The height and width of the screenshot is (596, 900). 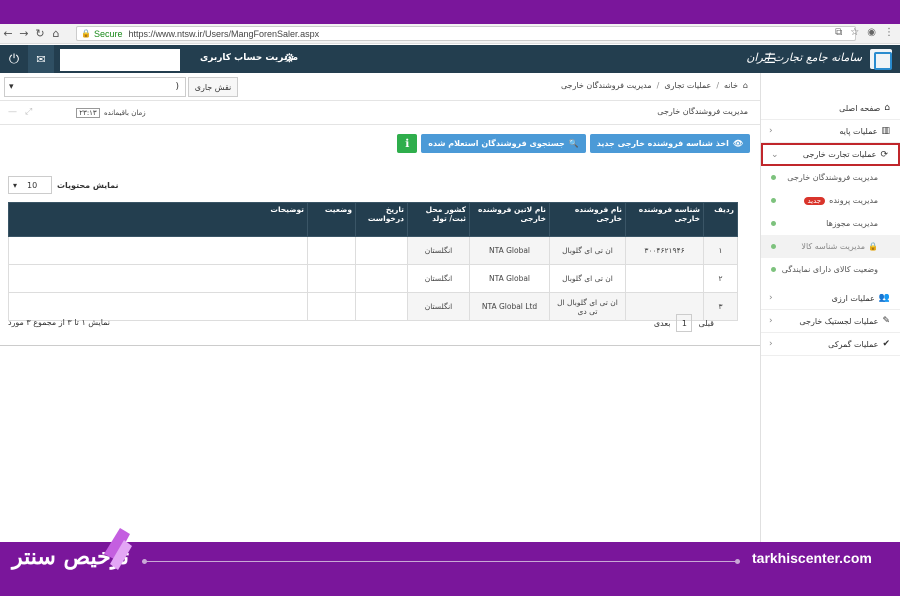 What do you see at coordinates (14, 59) in the screenshot?
I see `power-icon: ⏻` at bounding box center [14, 59].